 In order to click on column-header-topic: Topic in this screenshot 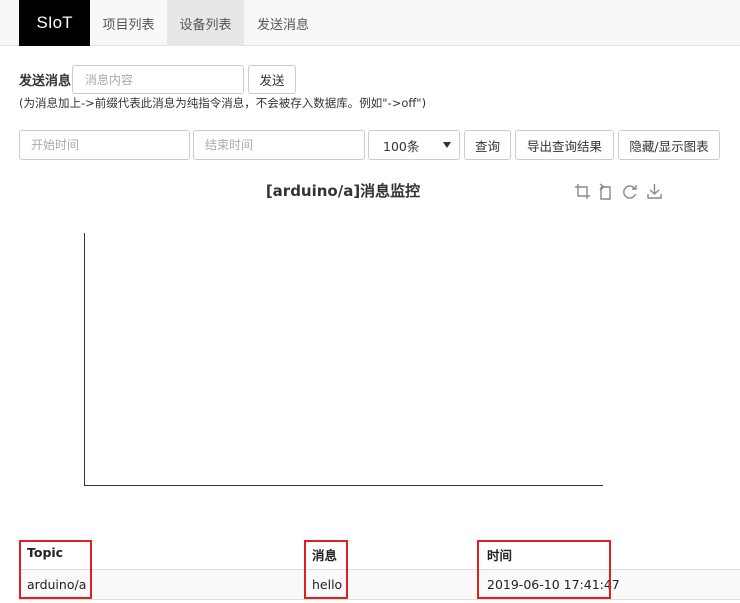, I will do `click(45, 552)`.